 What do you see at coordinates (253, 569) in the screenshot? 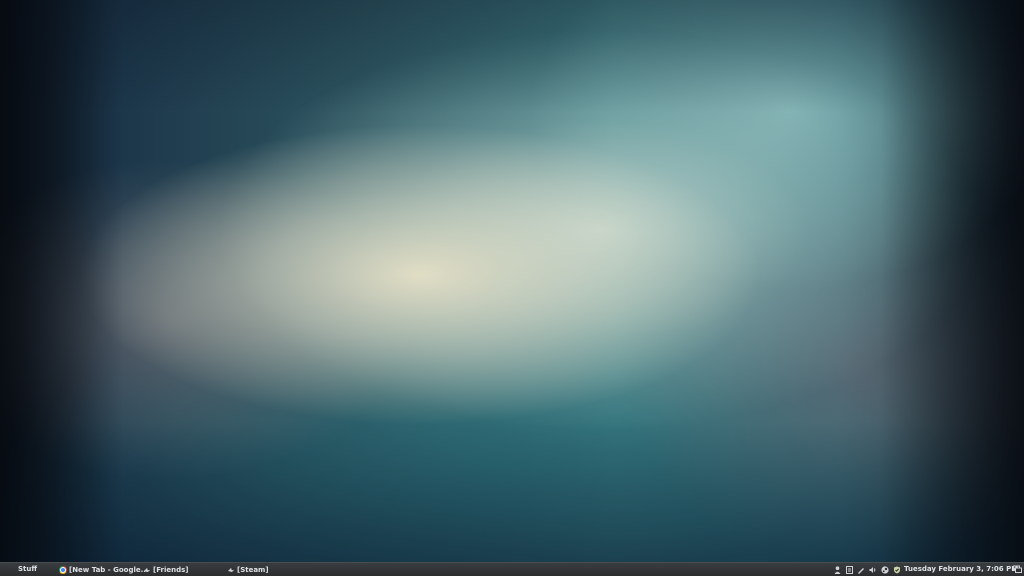
I see `taskbar-item-label: [Steam]` at bounding box center [253, 569].